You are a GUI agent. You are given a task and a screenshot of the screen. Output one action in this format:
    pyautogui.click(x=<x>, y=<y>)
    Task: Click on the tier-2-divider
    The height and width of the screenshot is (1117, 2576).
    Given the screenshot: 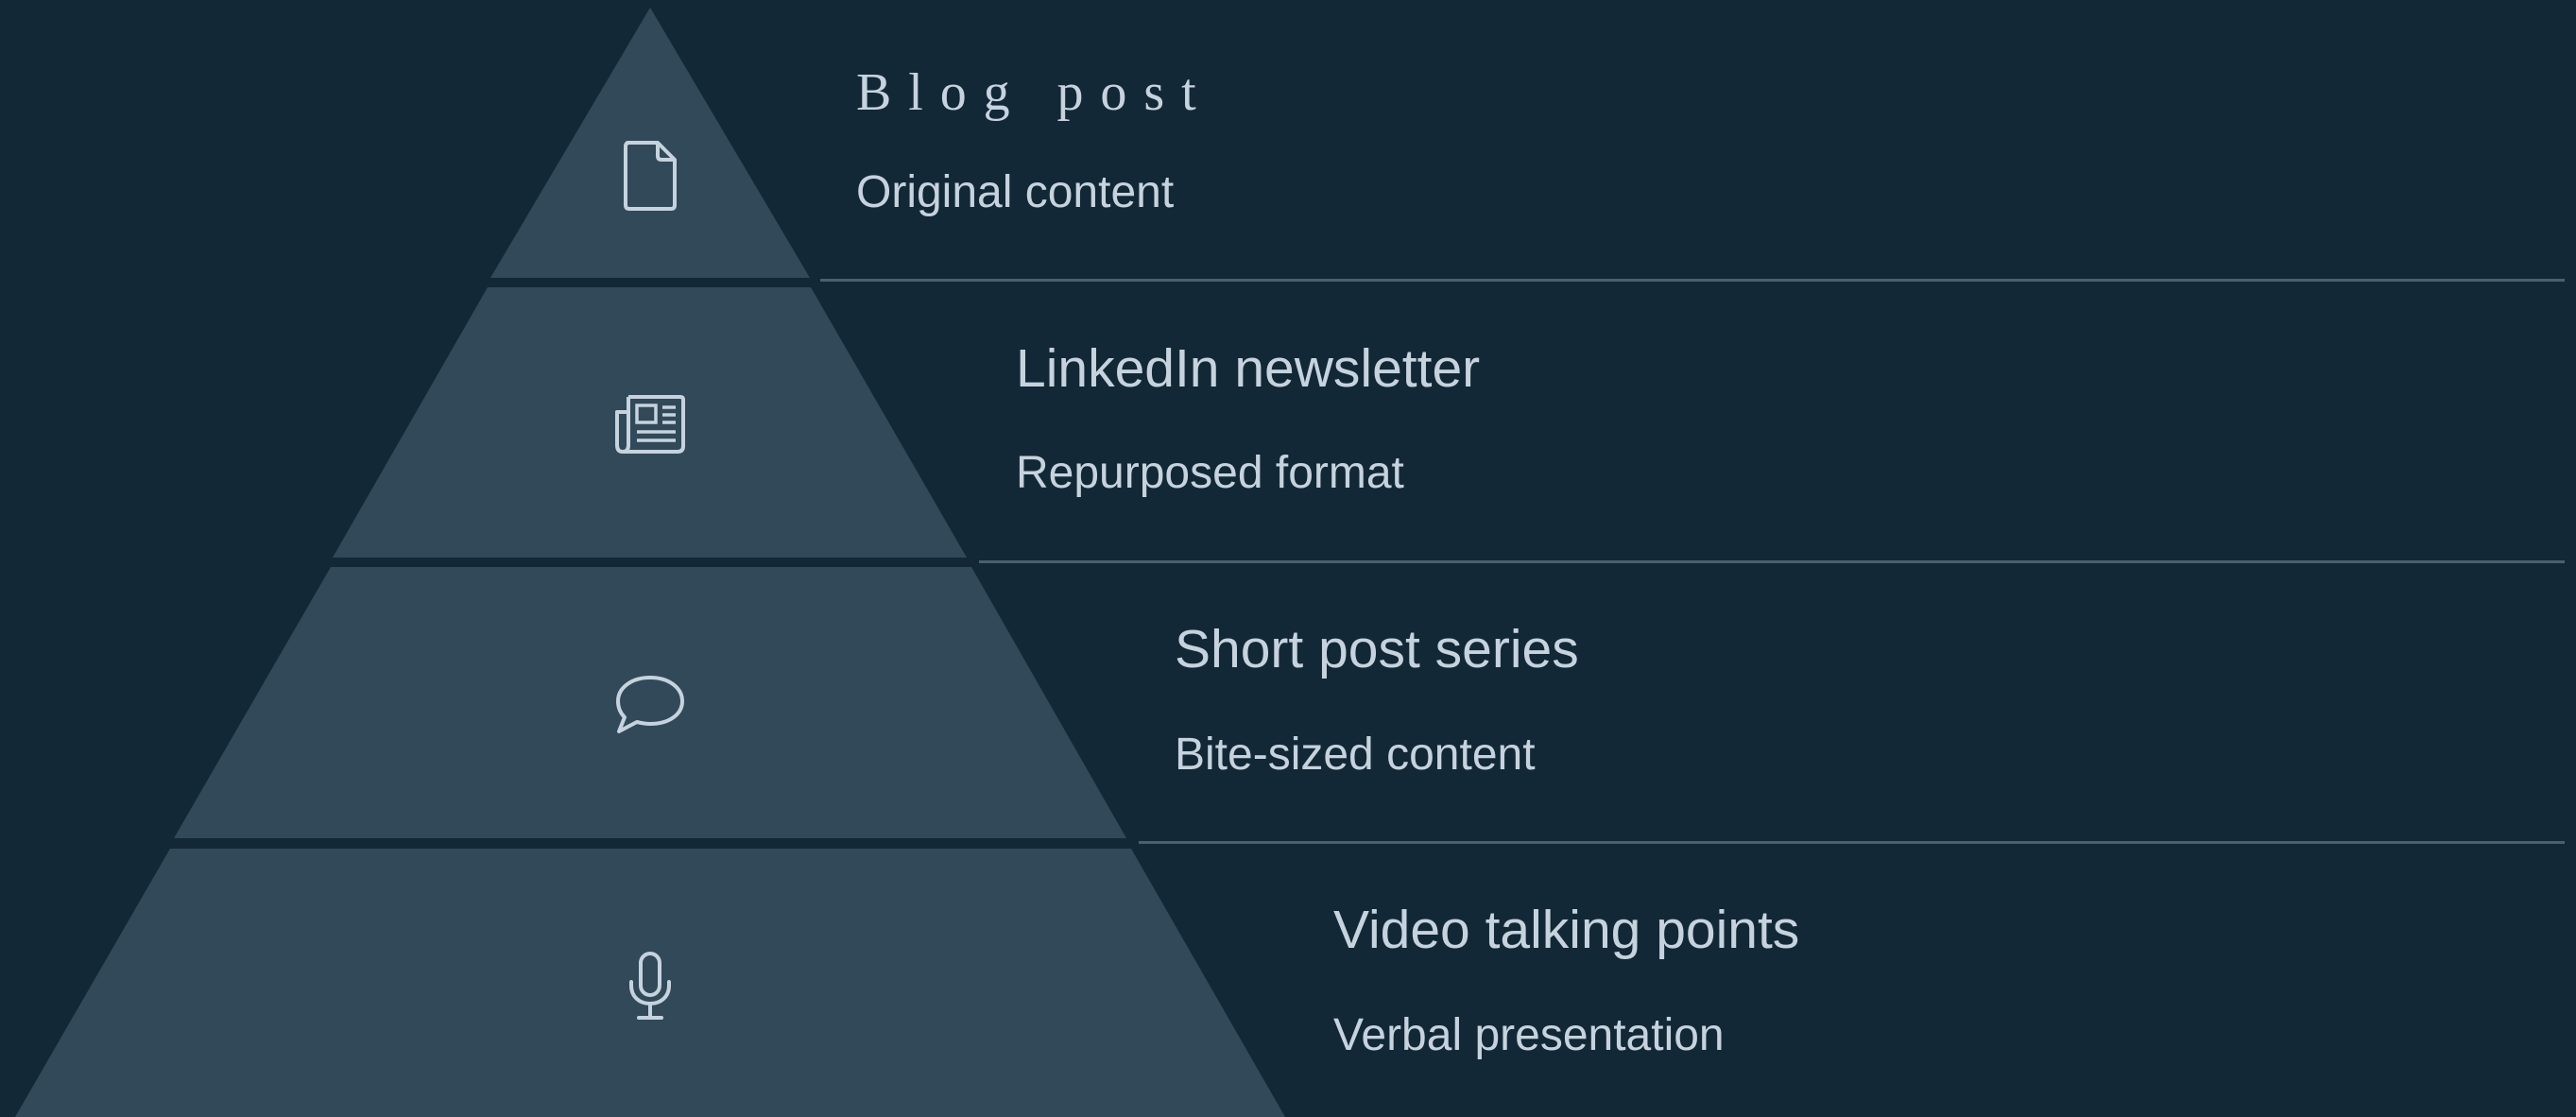 What is the action you would take?
    pyautogui.click(x=1772, y=561)
    